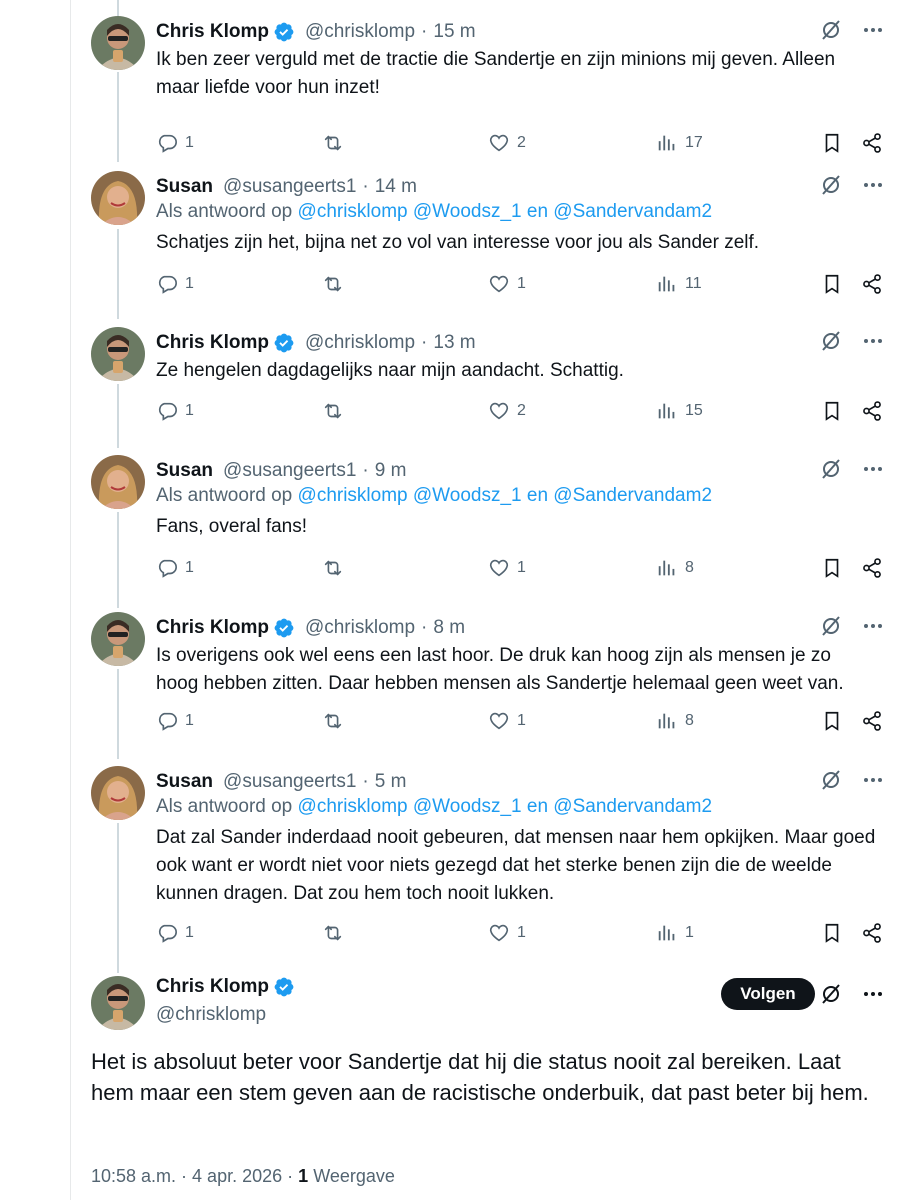 The width and height of the screenshot is (907, 1200). What do you see at coordinates (675, 933) in the screenshot?
I see `views-button: 1` at bounding box center [675, 933].